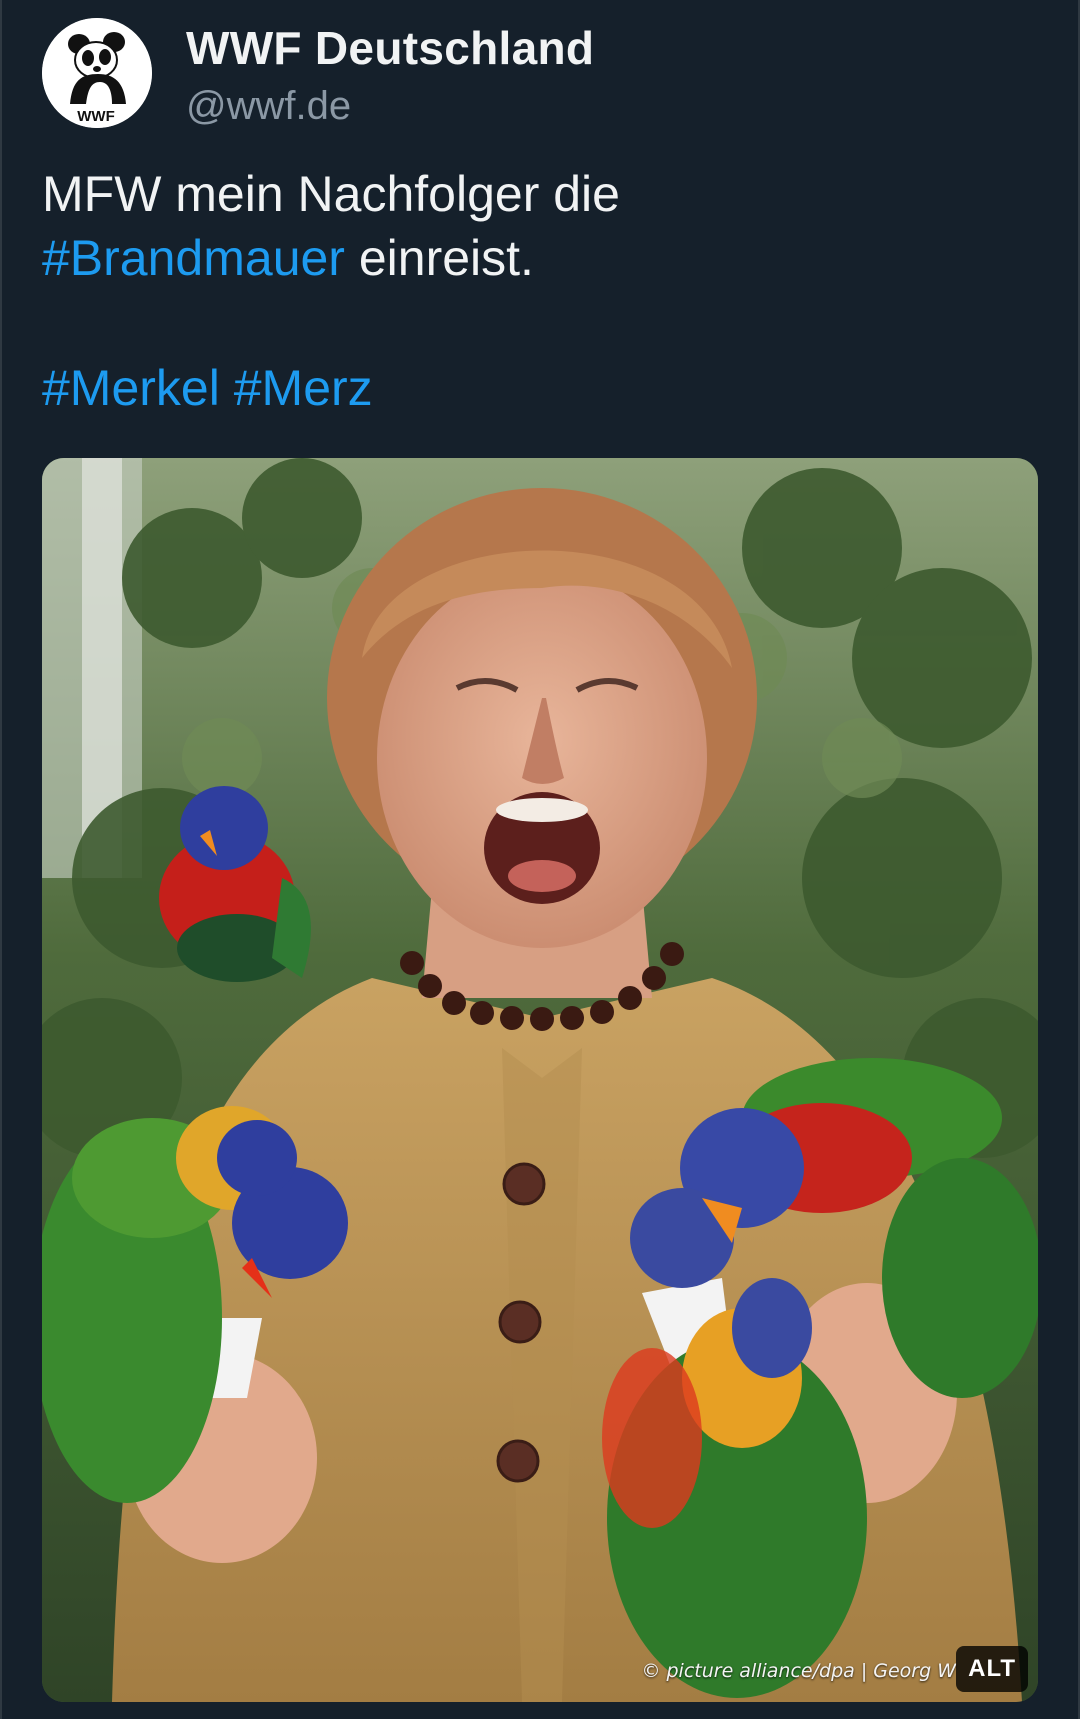 The width and height of the screenshot is (1080, 1719). What do you see at coordinates (992, 1669) in the screenshot?
I see `alt-text-button: ALT` at bounding box center [992, 1669].